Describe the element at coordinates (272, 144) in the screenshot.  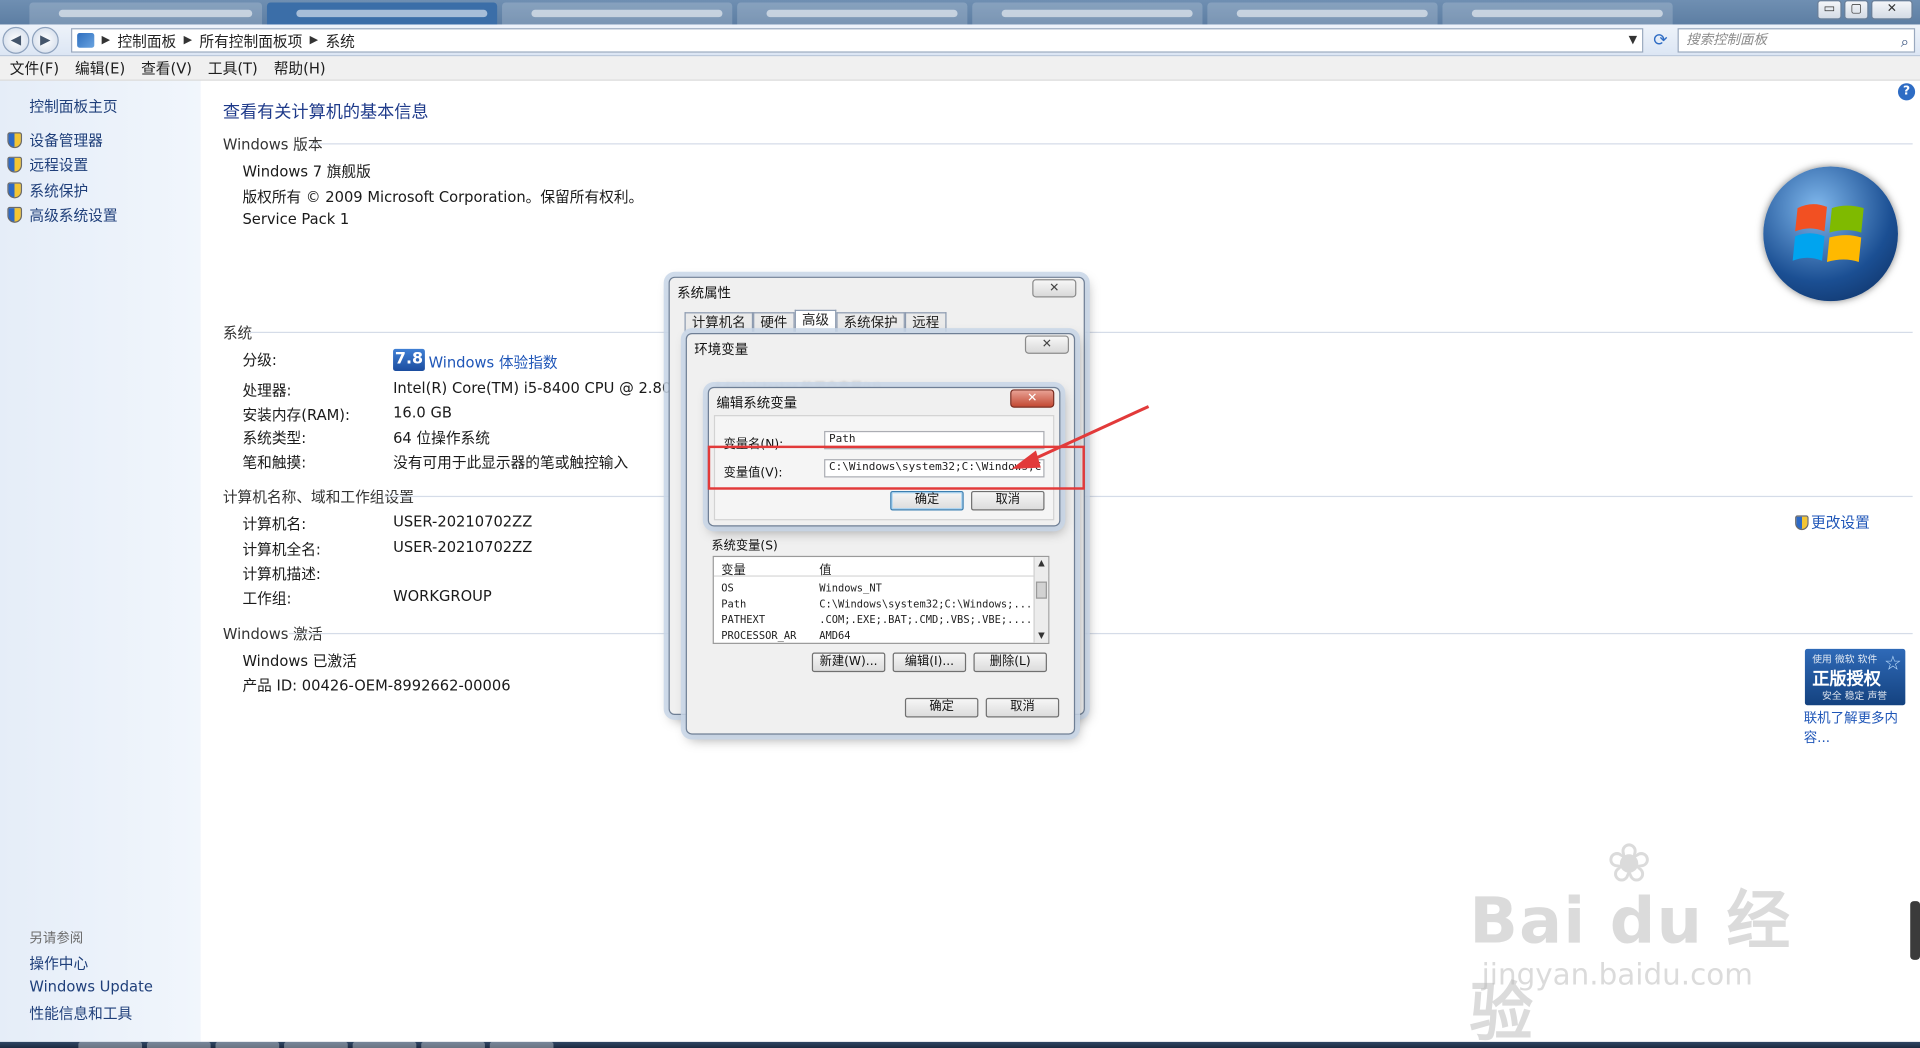
I see `section-edition: Windows 版本` at that location.